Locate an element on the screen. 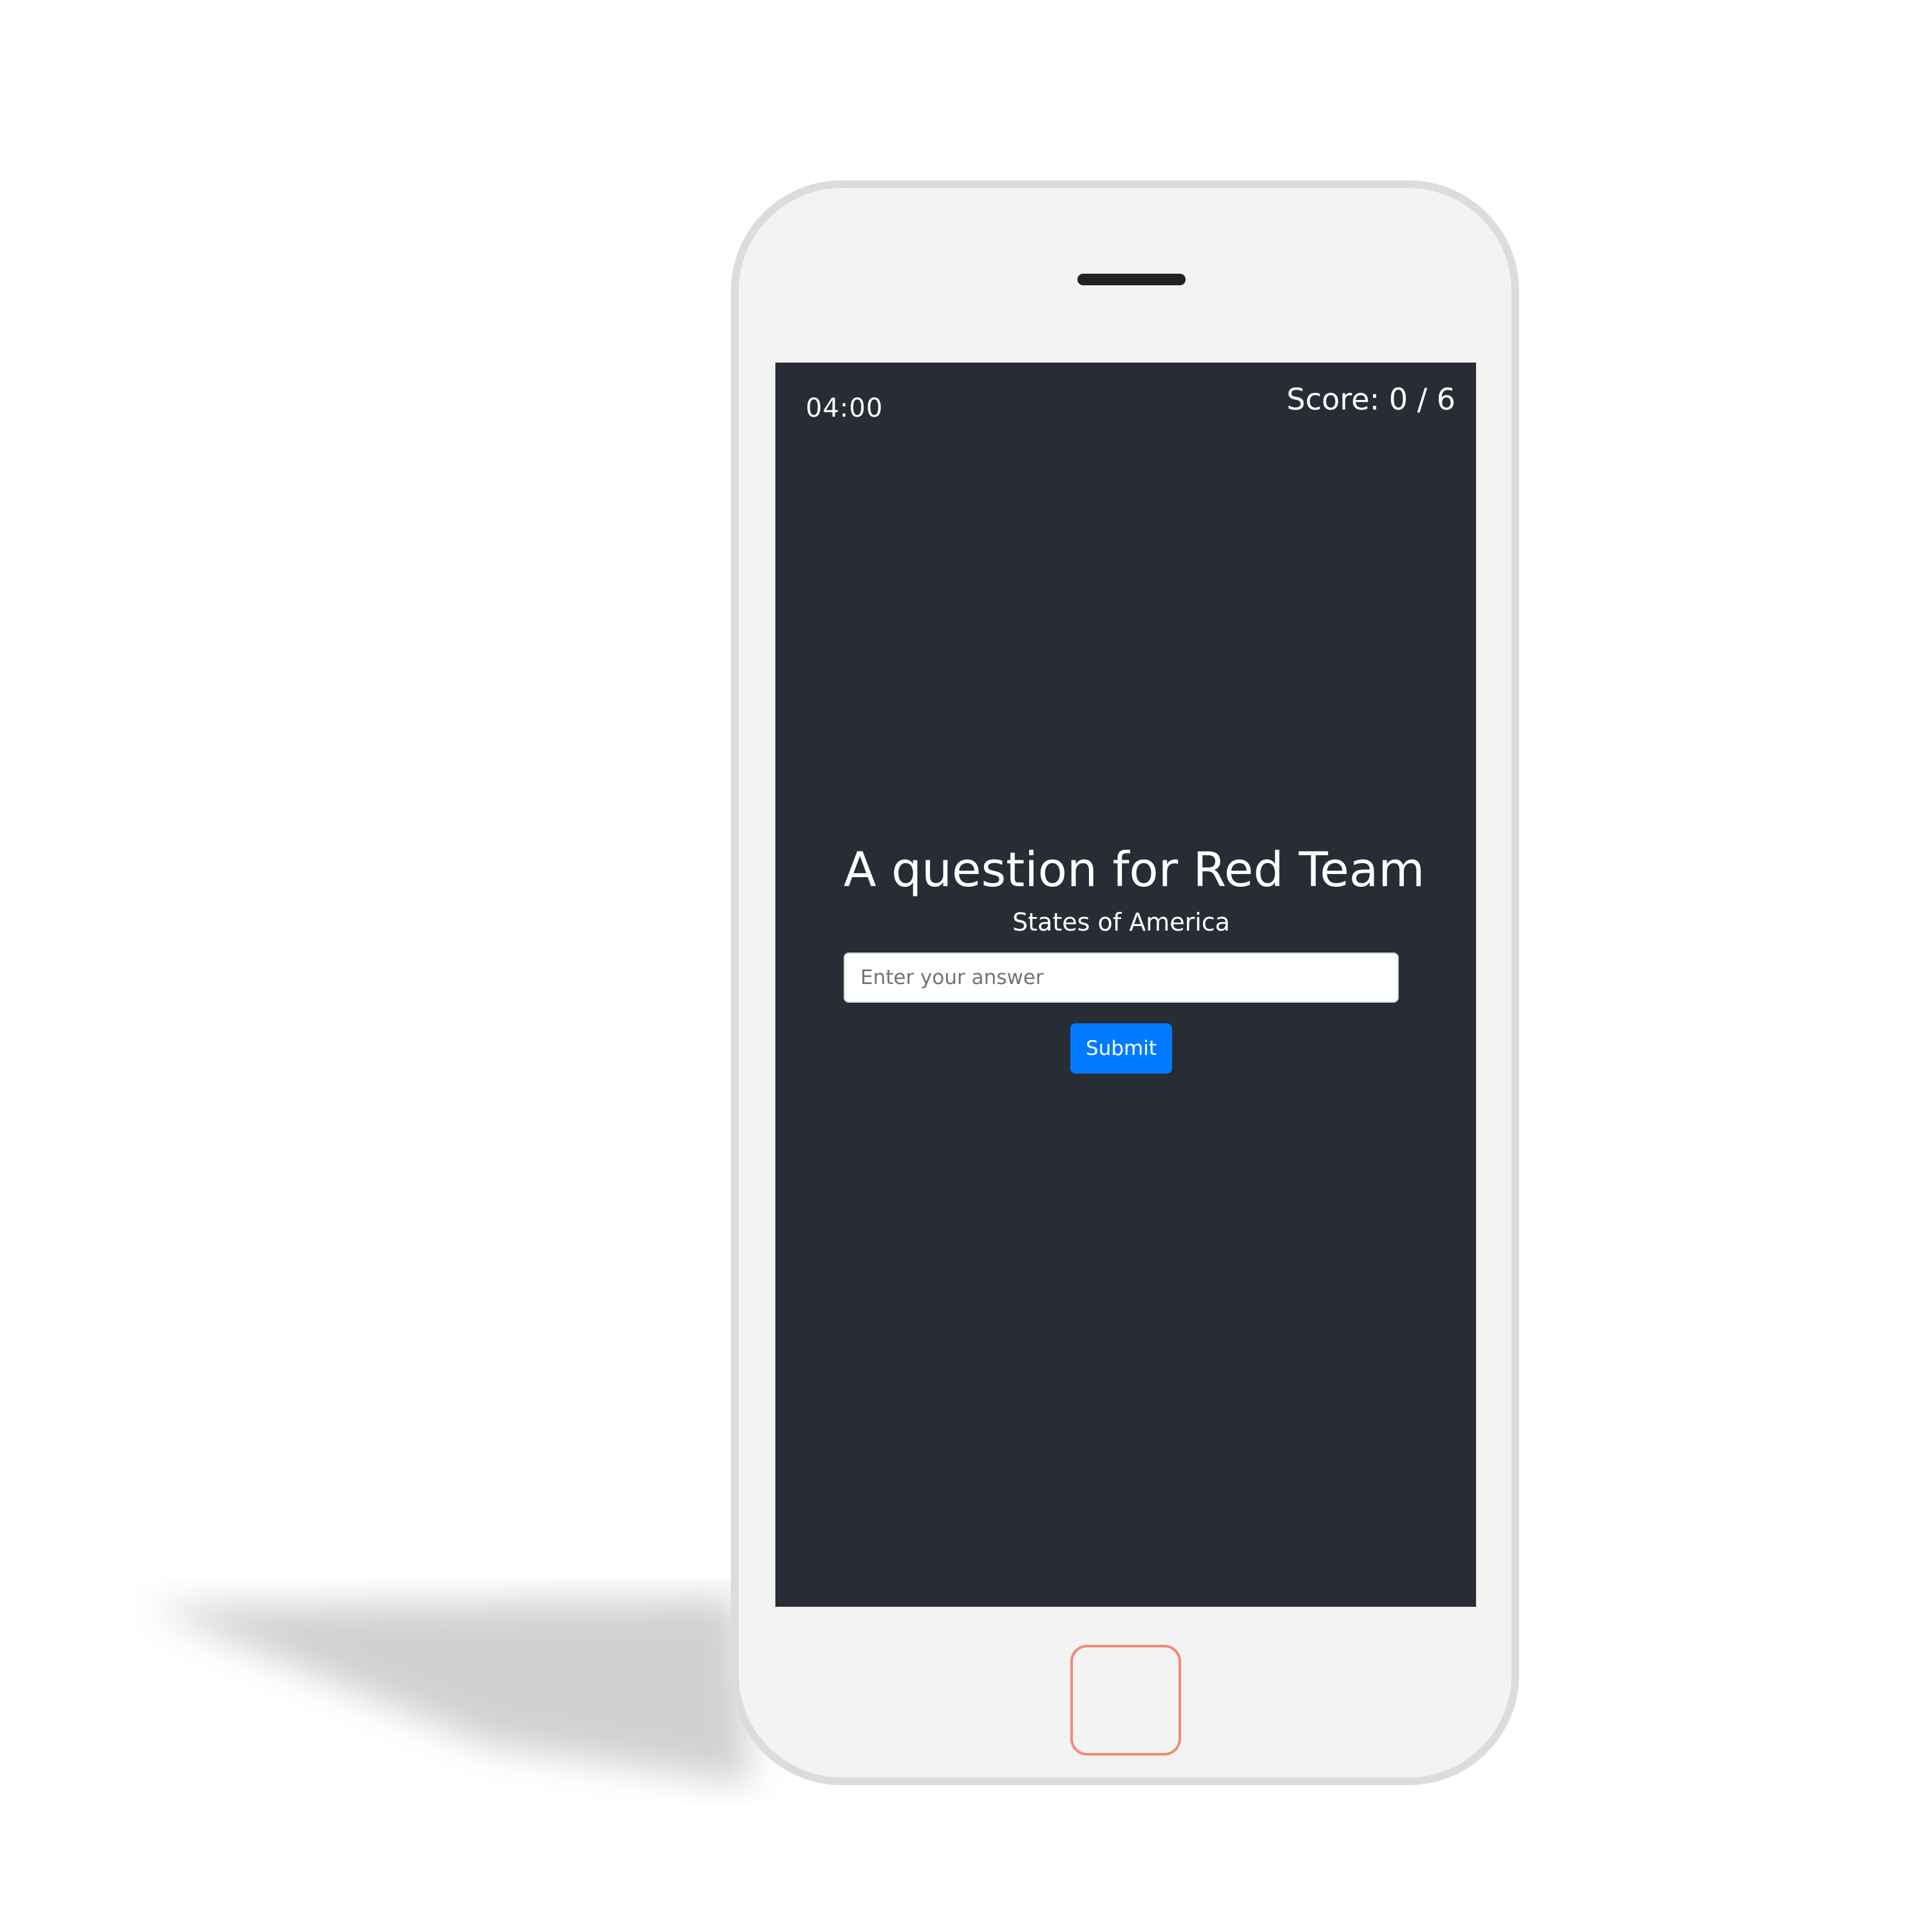  countdown-timer: 04:00 is located at coordinates (845, 408).